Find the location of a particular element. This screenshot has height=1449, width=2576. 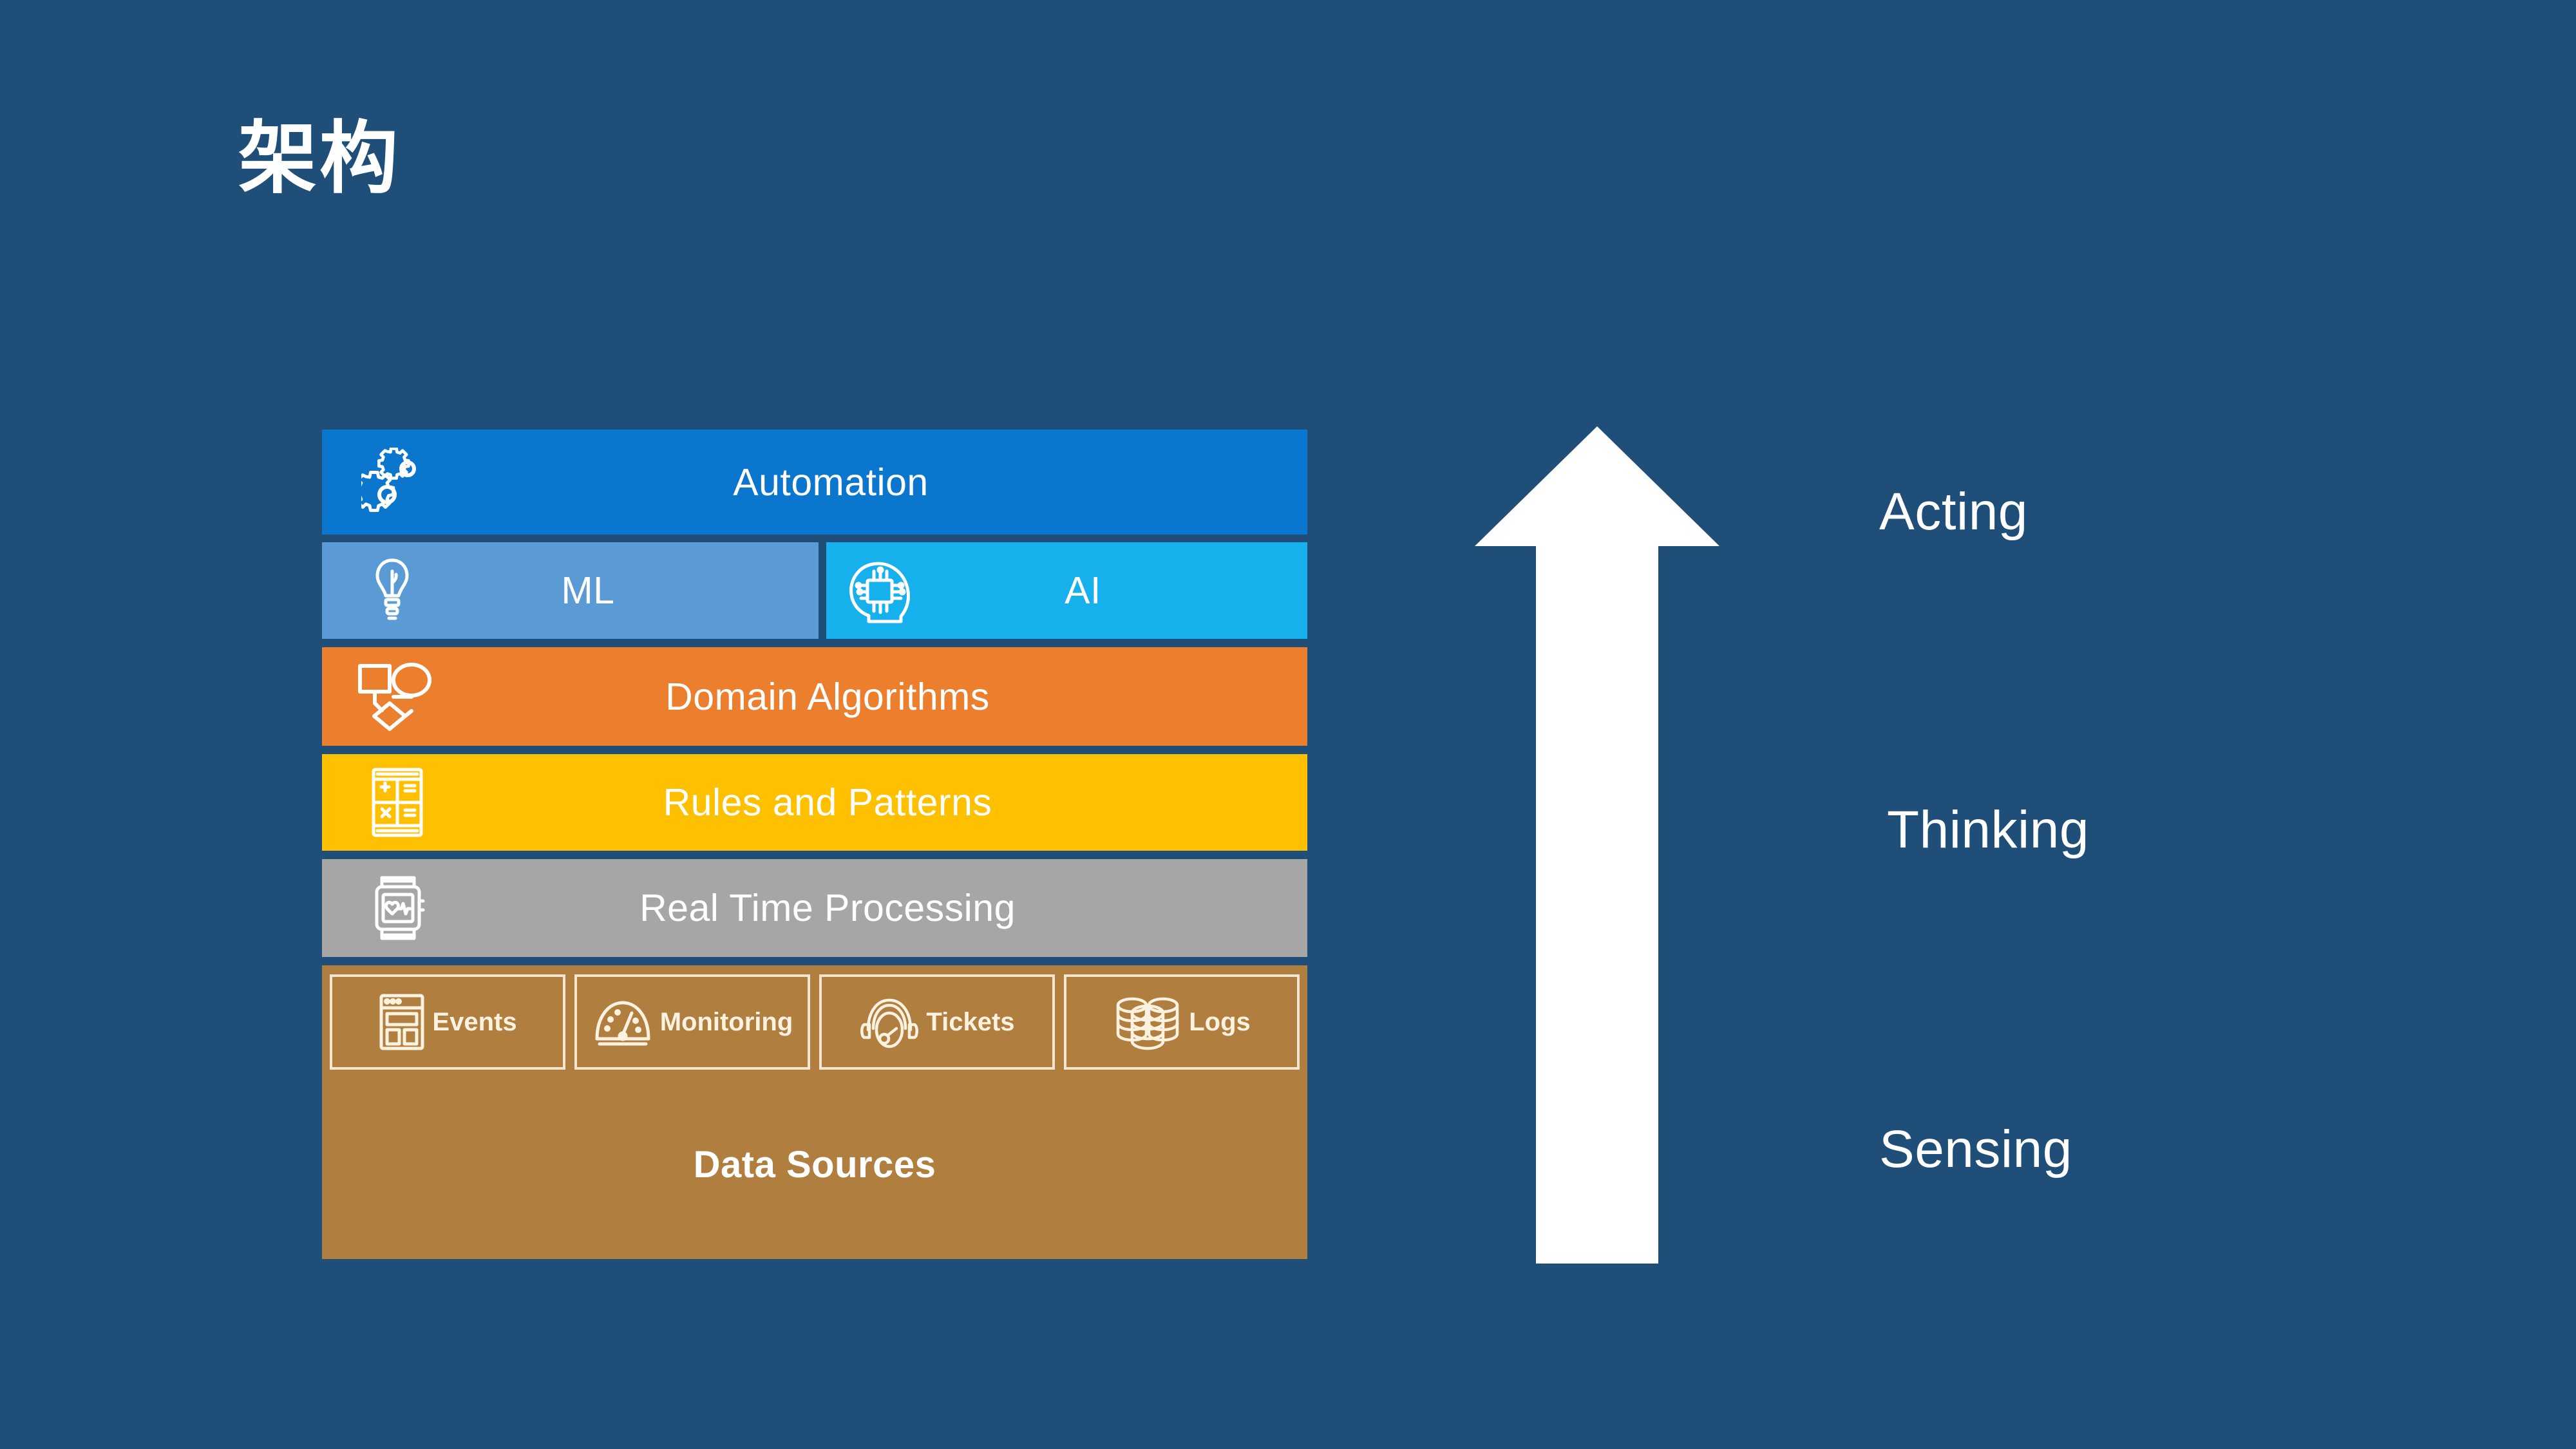

data-source-logs: Logs is located at coordinates (1182, 1022).